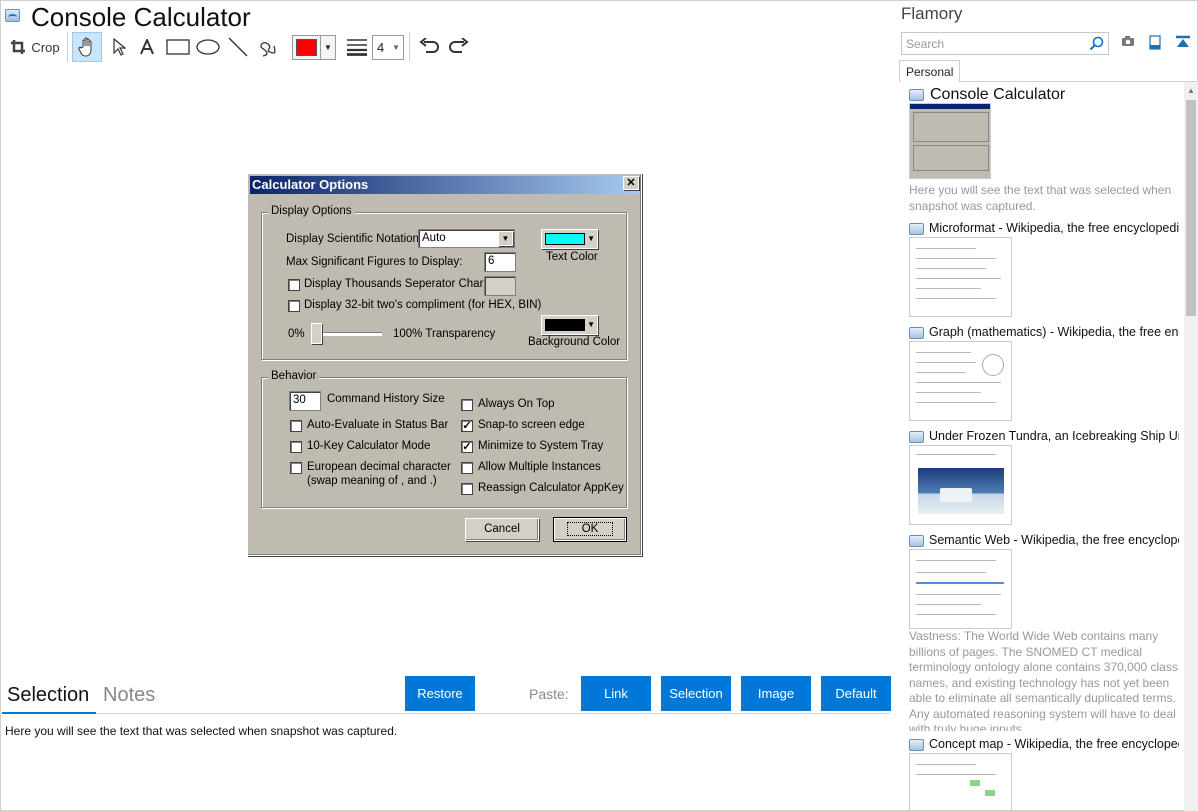  Describe the element at coordinates (493, 713) in the screenshot. I see `tab-divider` at that location.